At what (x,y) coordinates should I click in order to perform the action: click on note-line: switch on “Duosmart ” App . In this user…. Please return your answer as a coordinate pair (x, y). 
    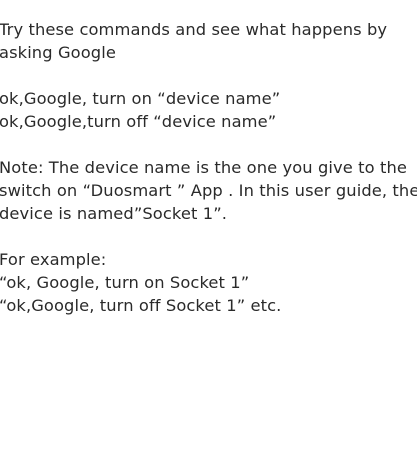
    Looking at the image, I should click on (208, 190).